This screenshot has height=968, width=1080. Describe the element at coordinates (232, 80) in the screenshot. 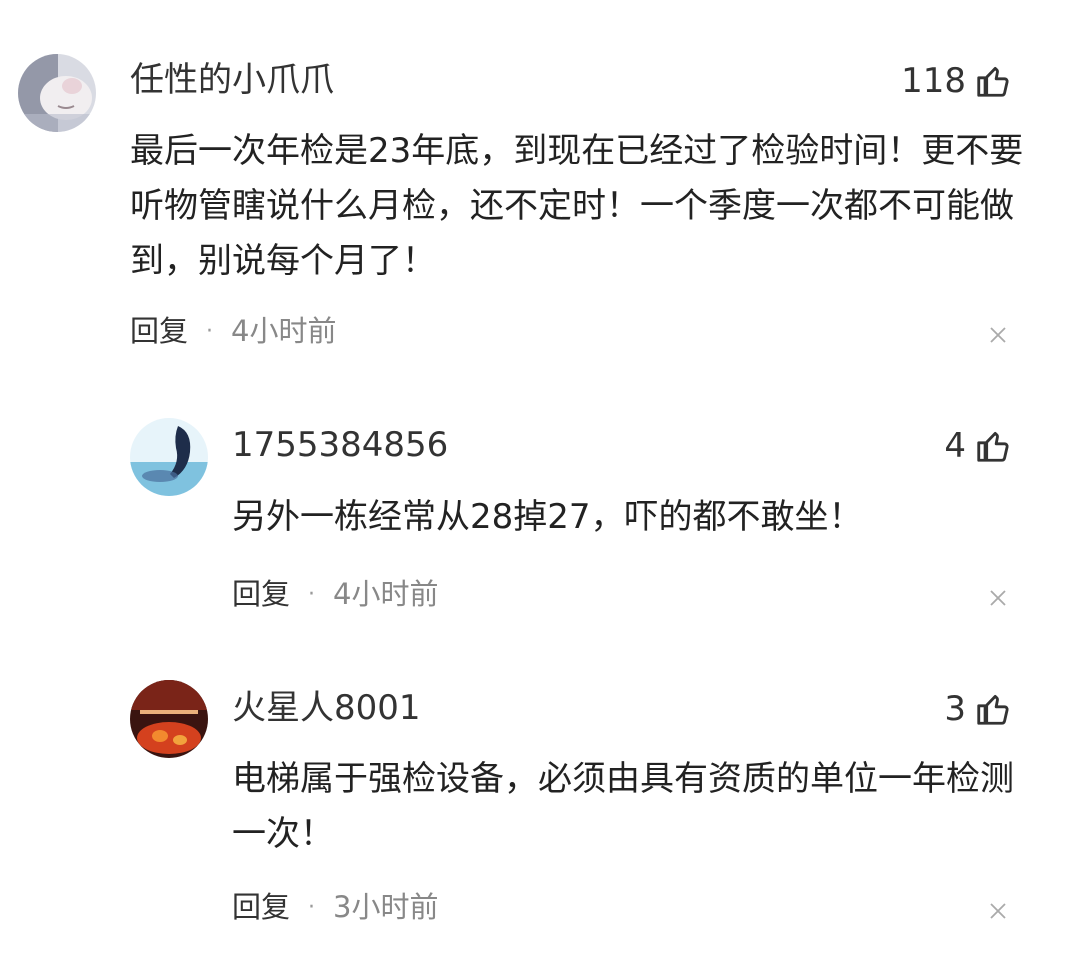

I see `username: 任性的小爪爪` at that location.